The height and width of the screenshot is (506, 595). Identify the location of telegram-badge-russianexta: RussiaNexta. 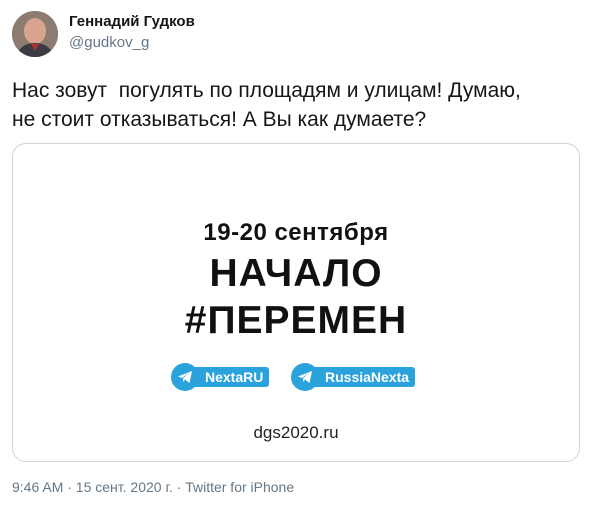
(353, 377).